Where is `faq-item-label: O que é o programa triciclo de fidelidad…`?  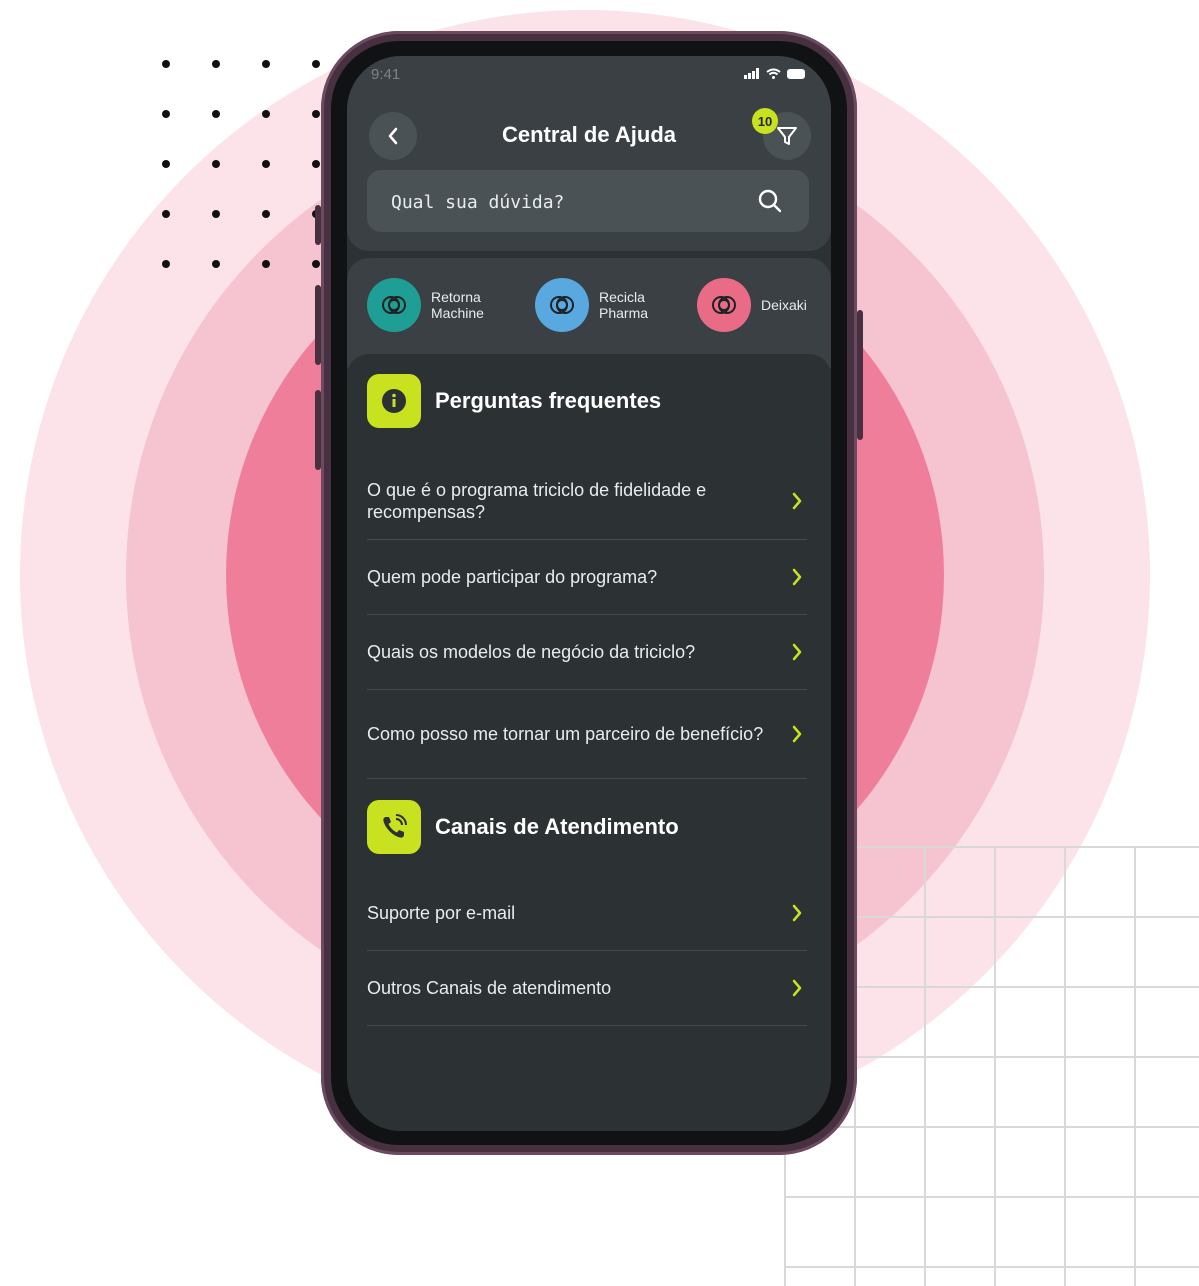 faq-item-label: O que é o programa triciclo de fidelidad… is located at coordinates (537, 500).